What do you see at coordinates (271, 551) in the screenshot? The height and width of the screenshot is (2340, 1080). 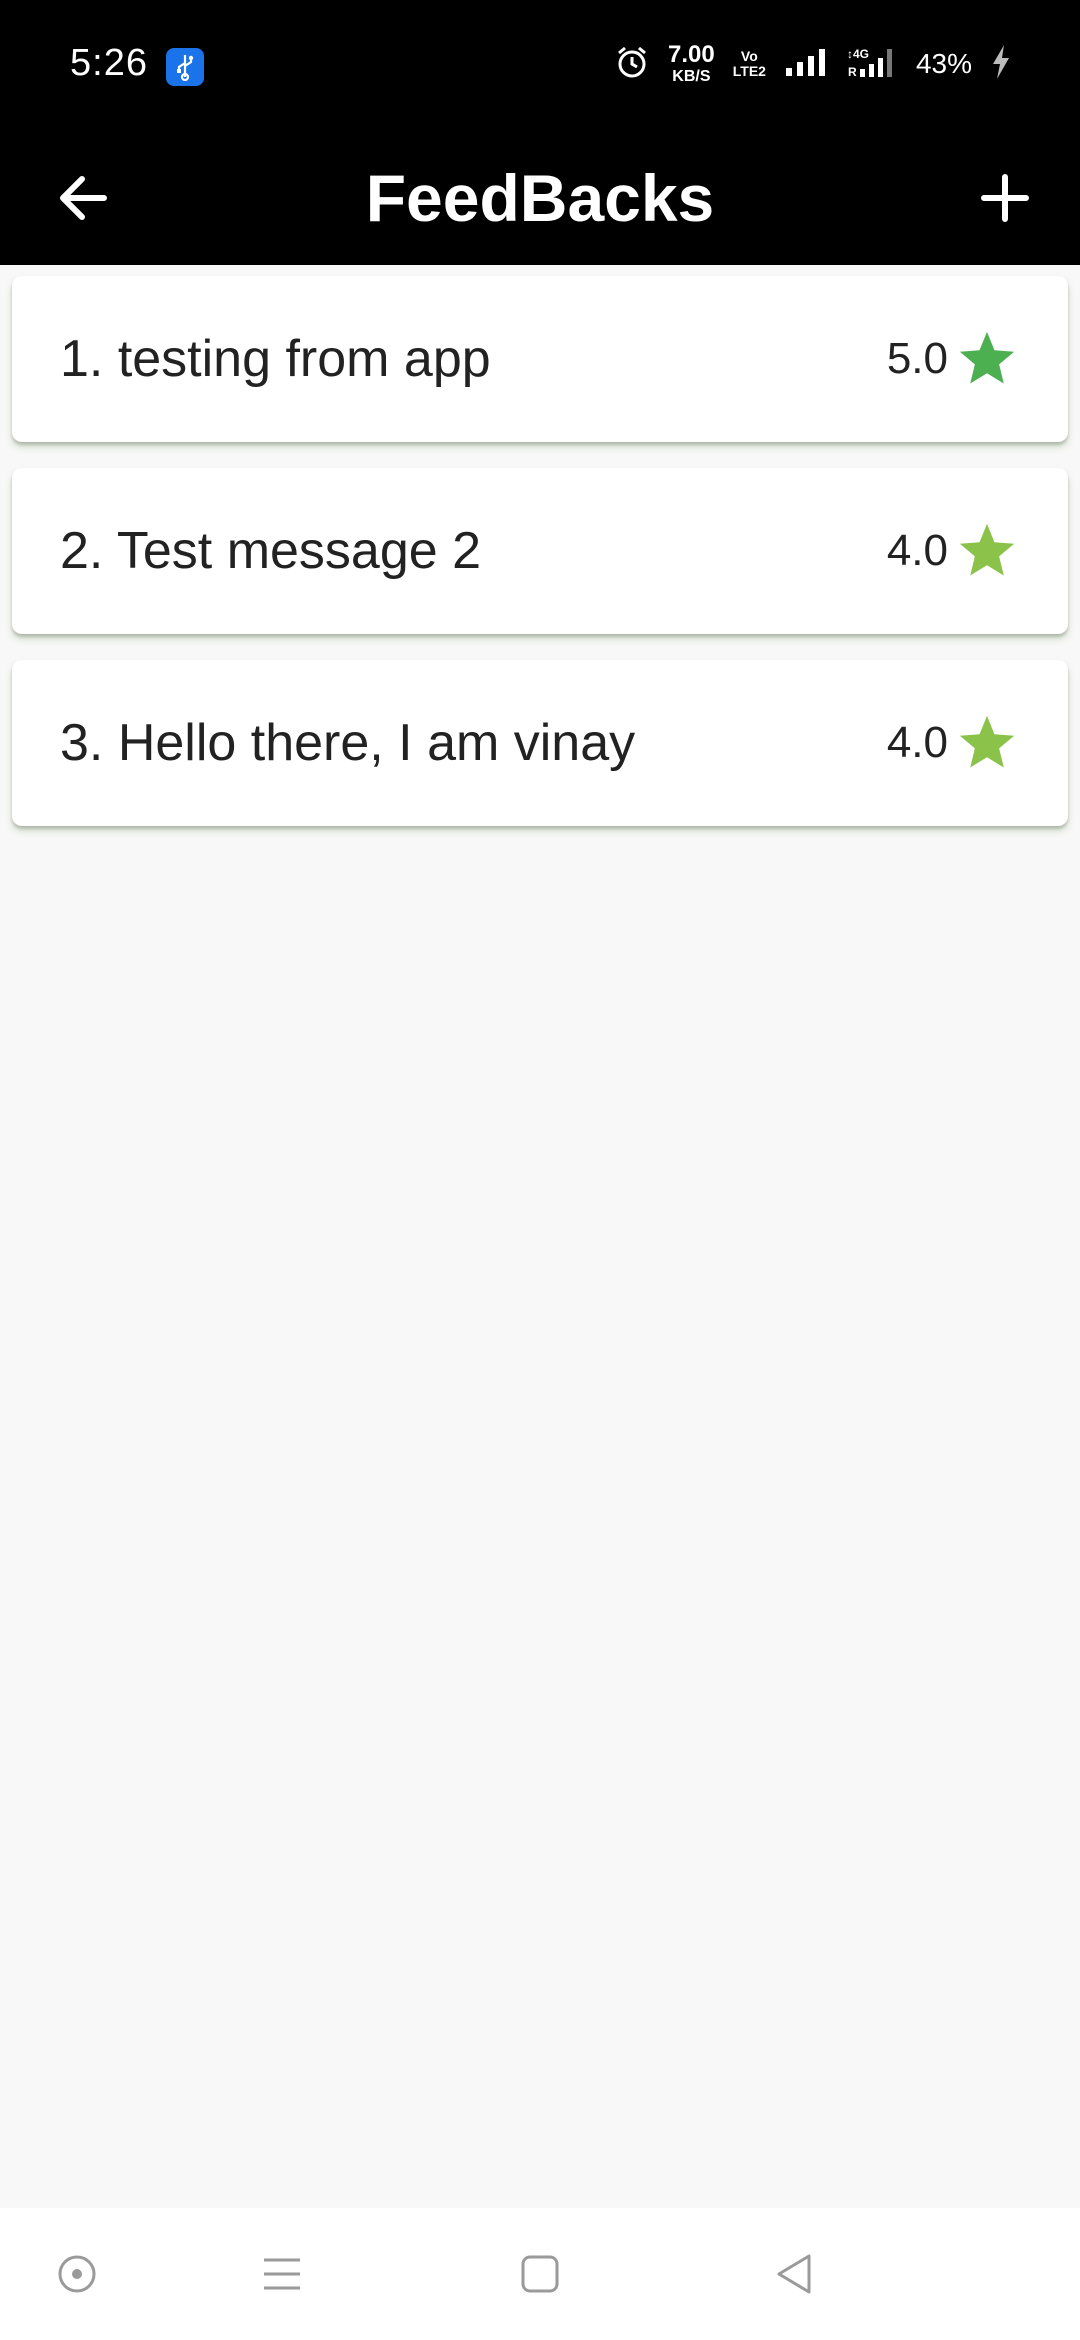 I see `feedback-text: 2. Test message 2` at bounding box center [271, 551].